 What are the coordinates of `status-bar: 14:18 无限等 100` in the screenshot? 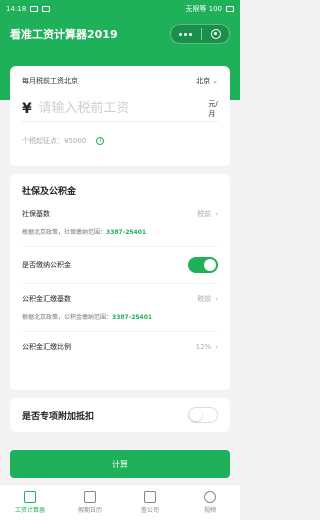 It's located at (120, 9).